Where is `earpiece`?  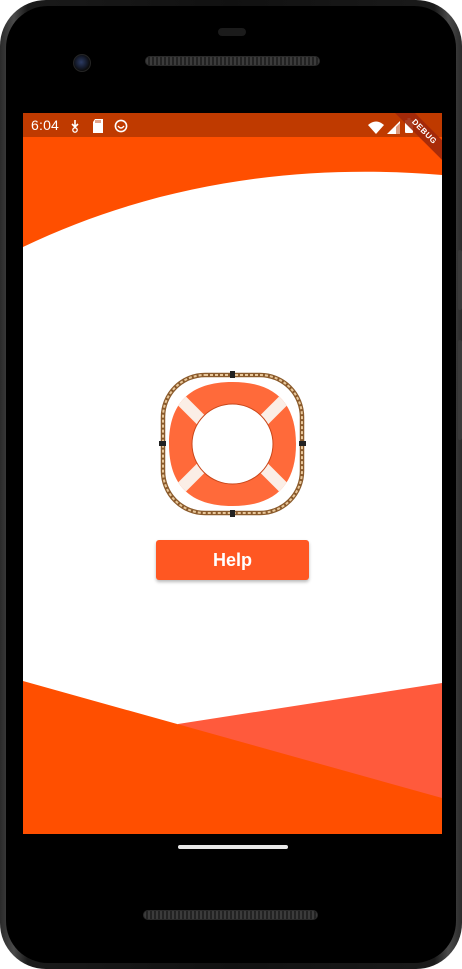
earpiece is located at coordinates (232, 32).